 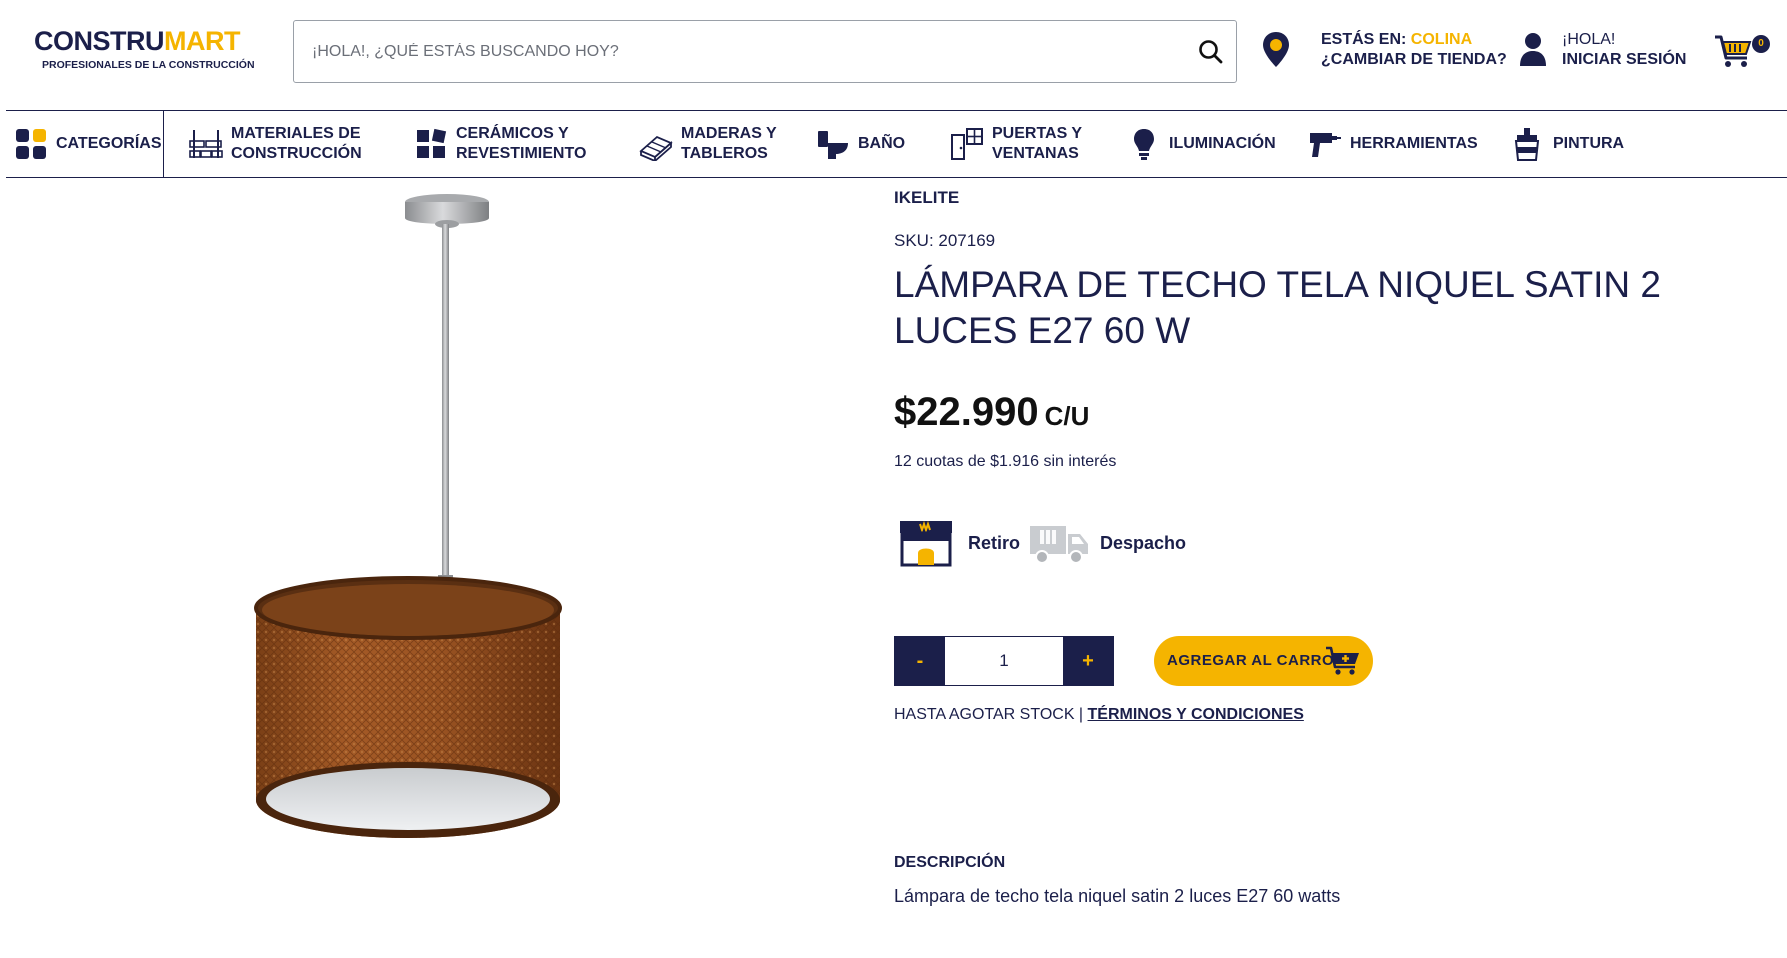 What do you see at coordinates (1414, 143) in the screenshot?
I see `nav-item-label: HERRAMIENTAS` at bounding box center [1414, 143].